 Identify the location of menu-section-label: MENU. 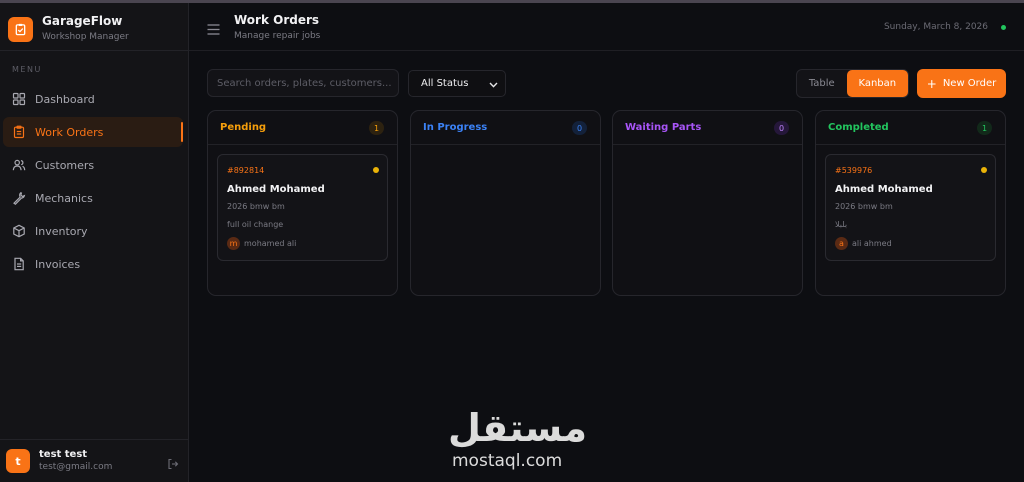
(27, 69).